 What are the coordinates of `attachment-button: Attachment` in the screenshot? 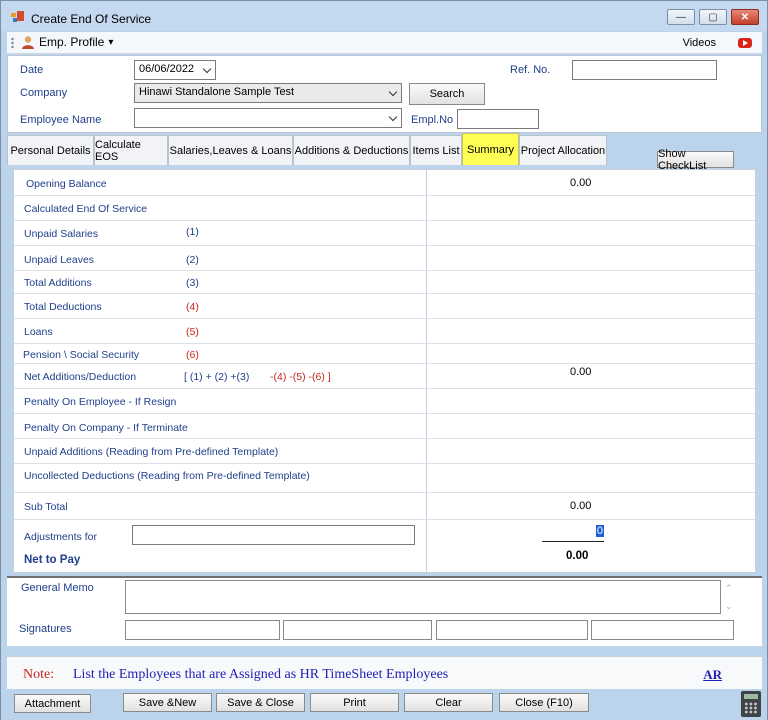 It's located at (52, 703).